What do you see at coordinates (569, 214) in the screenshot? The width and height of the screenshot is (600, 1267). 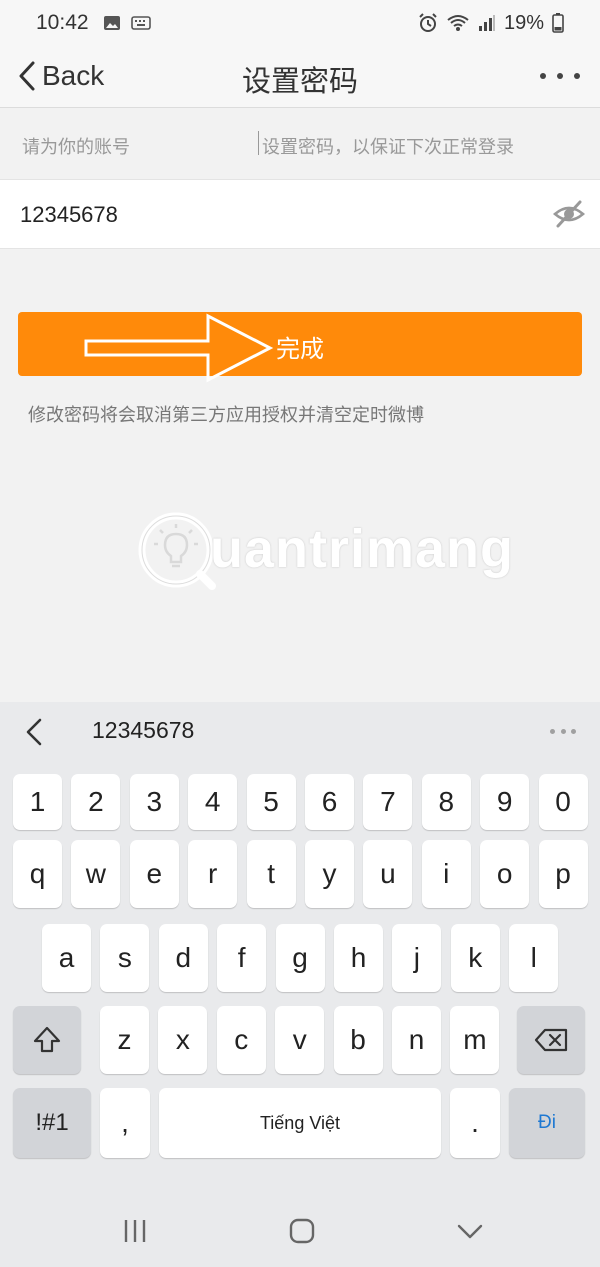 I see `eye-off-icon` at bounding box center [569, 214].